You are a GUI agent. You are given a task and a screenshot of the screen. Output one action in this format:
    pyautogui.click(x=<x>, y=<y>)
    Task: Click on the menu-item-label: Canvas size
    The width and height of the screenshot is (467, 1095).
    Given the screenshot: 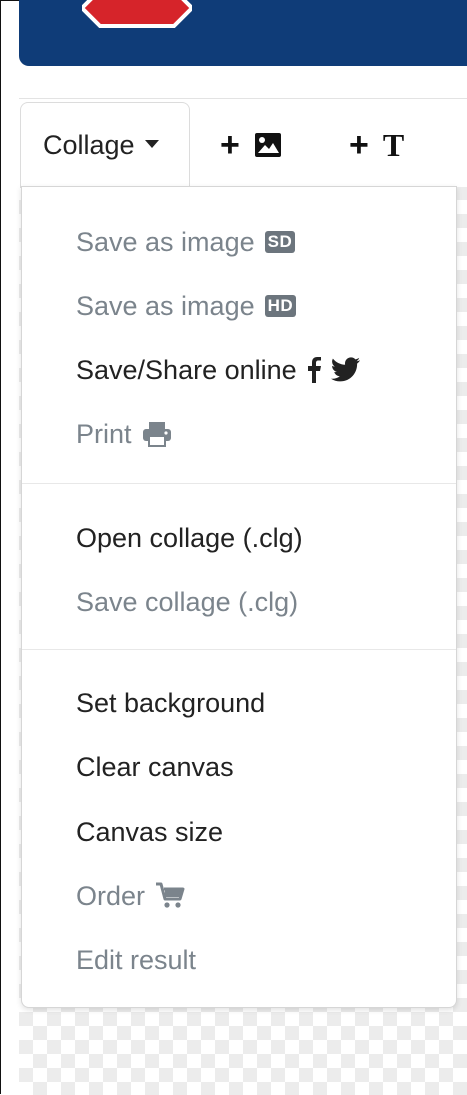 What is the action you would take?
    pyautogui.click(x=150, y=832)
    